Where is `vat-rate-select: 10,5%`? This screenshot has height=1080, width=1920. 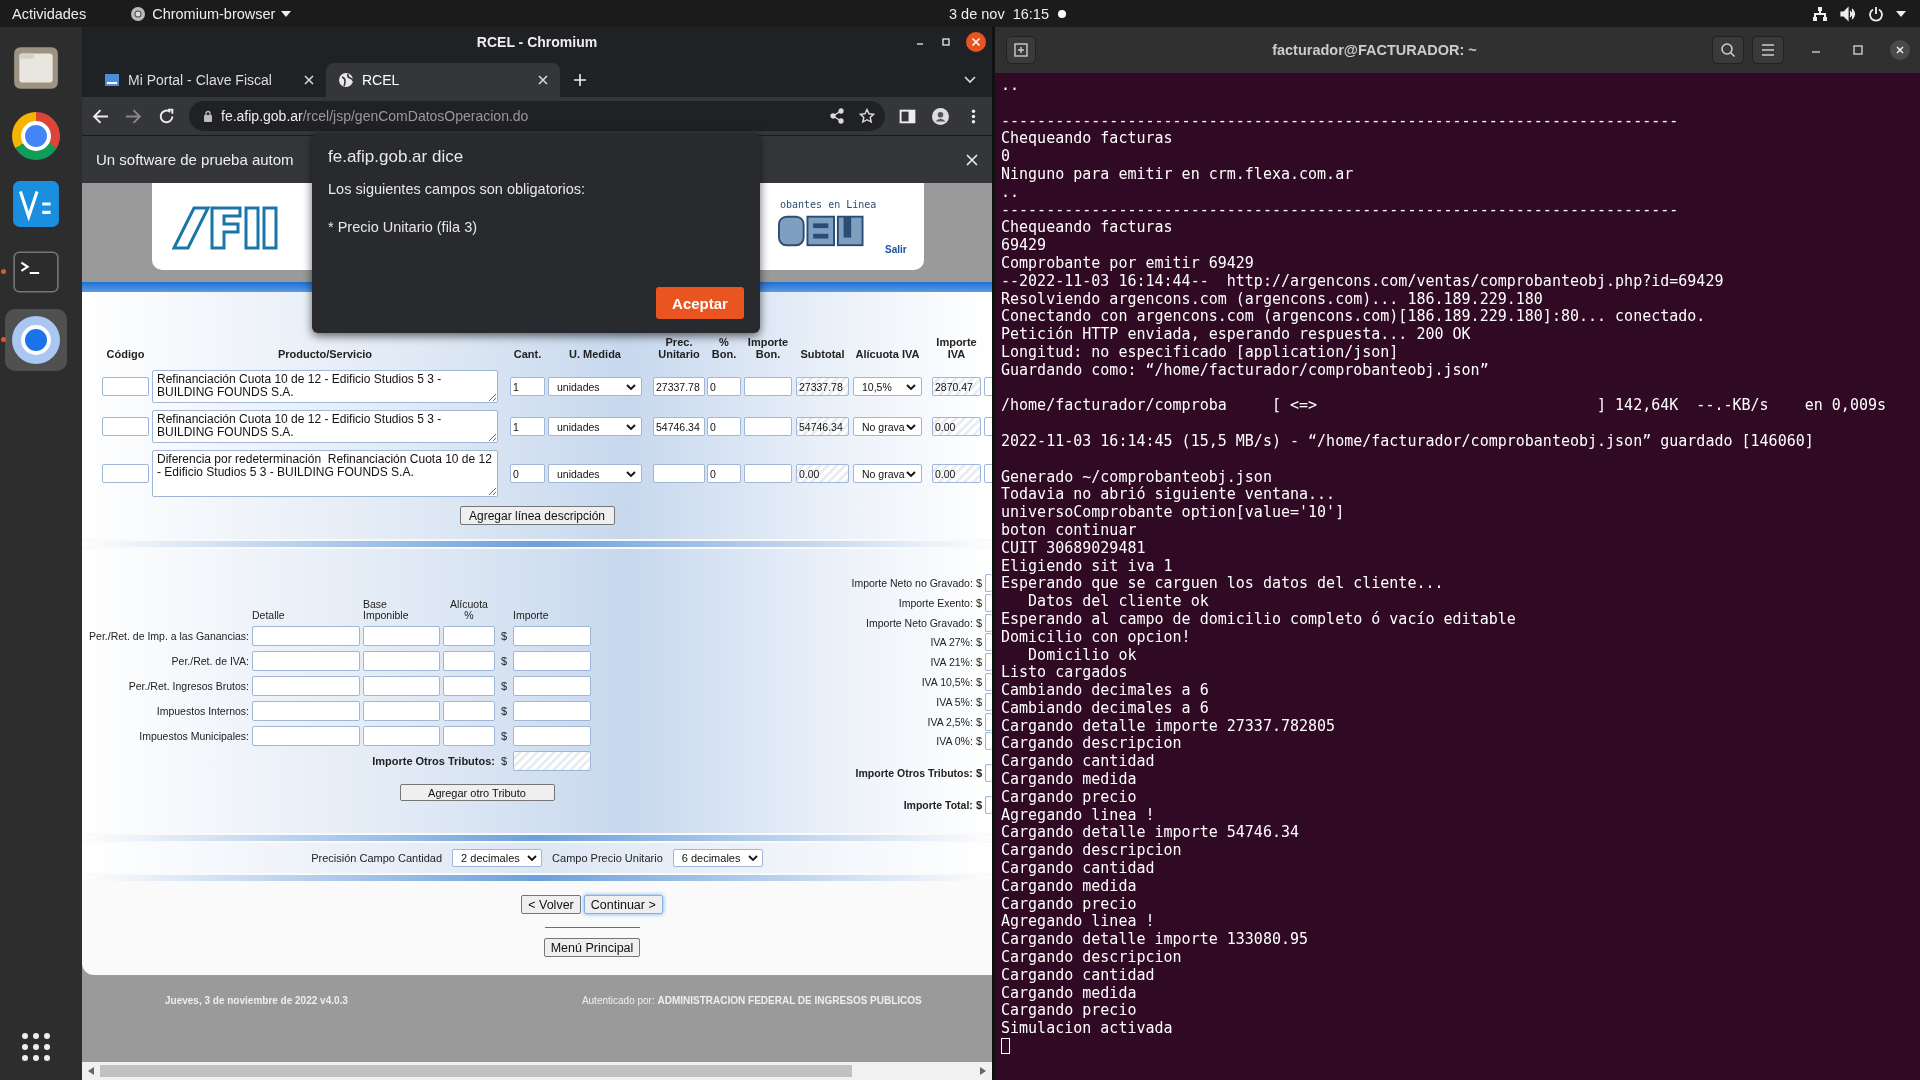
vat-rate-select: 10,5% is located at coordinates (887, 386).